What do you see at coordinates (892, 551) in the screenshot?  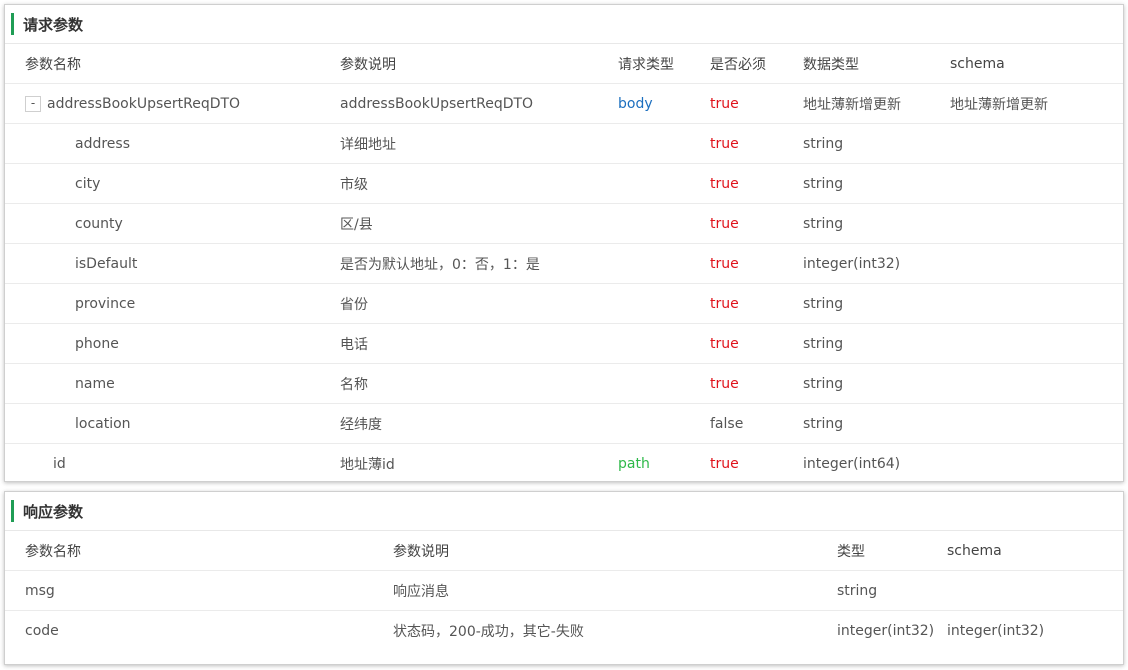 I see `col-header-type: 类型` at bounding box center [892, 551].